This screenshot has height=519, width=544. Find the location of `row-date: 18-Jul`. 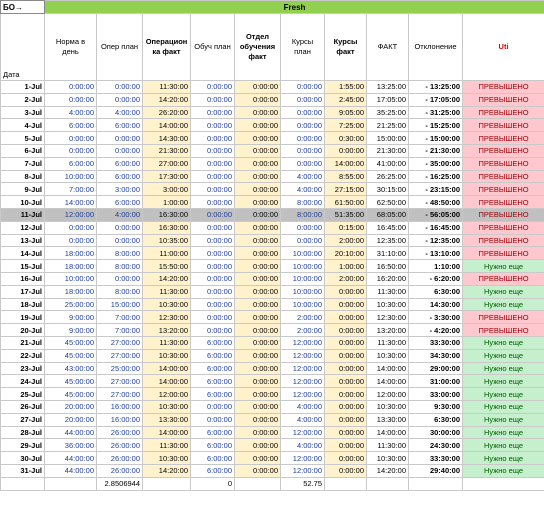

row-date: 18-Jul is located at coordinates (22, 304).